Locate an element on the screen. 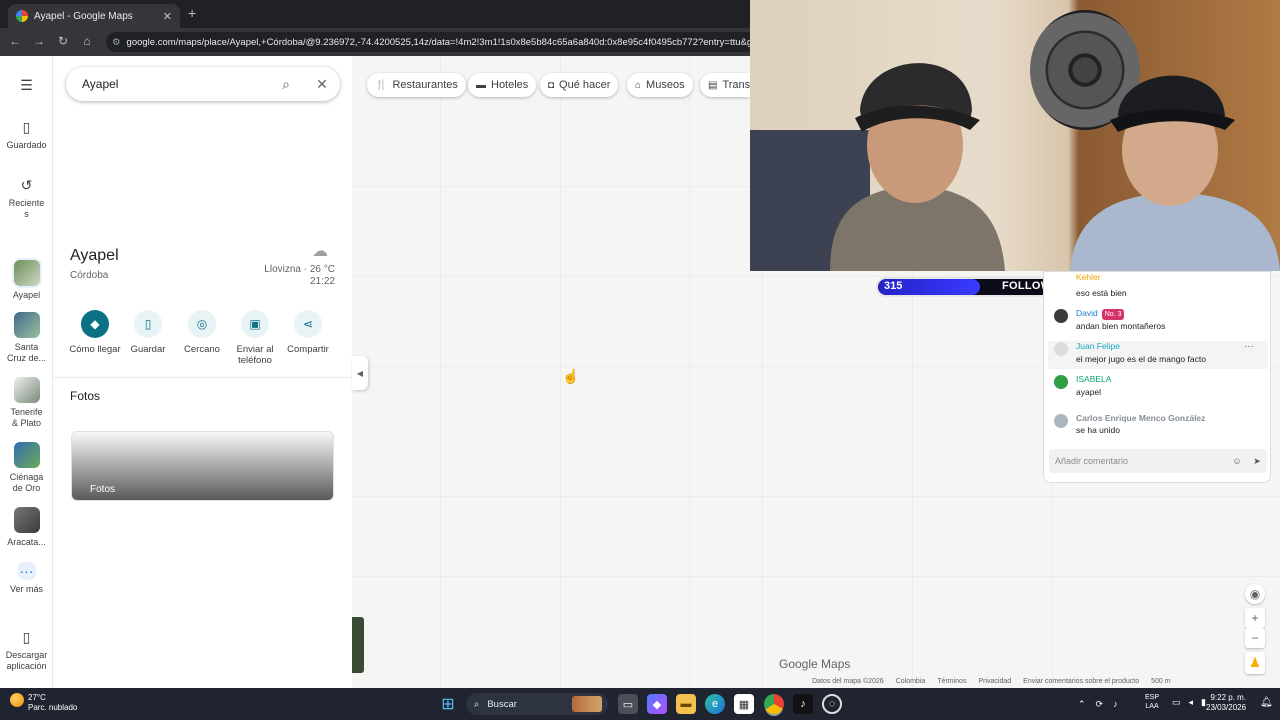  chip-museums: ⌂ Museos is located at coordinates (660, 85).